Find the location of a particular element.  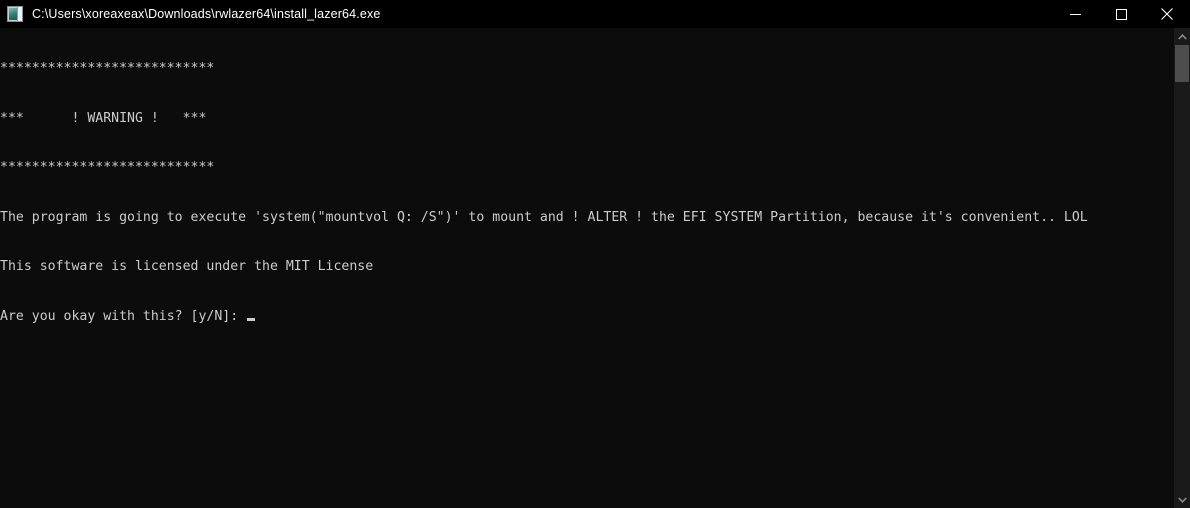

close-button is located at coordinates (1167, 14).